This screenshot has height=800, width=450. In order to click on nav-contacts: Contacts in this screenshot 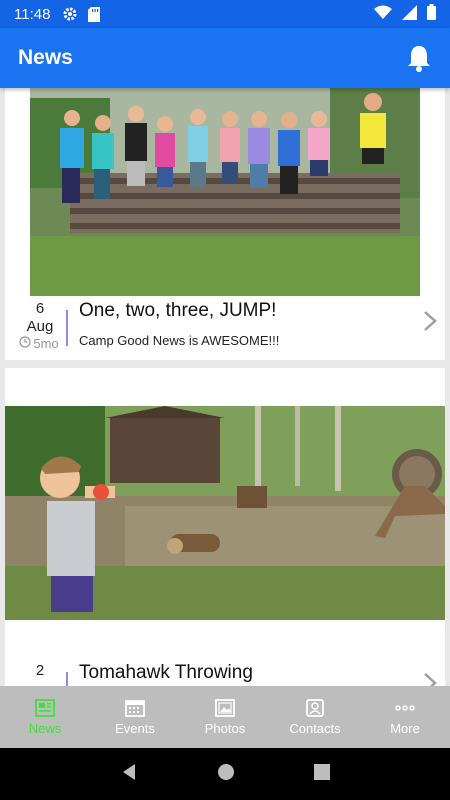, I will do `click(315, 717)`.